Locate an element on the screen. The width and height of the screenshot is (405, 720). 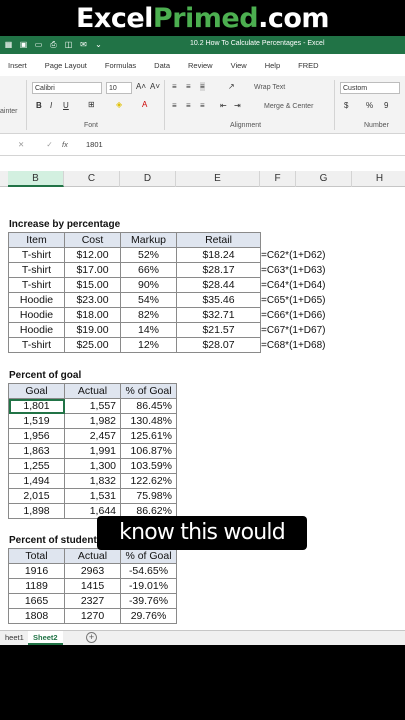
align-left-icon: ≡ is located at coordinates (174, 105).